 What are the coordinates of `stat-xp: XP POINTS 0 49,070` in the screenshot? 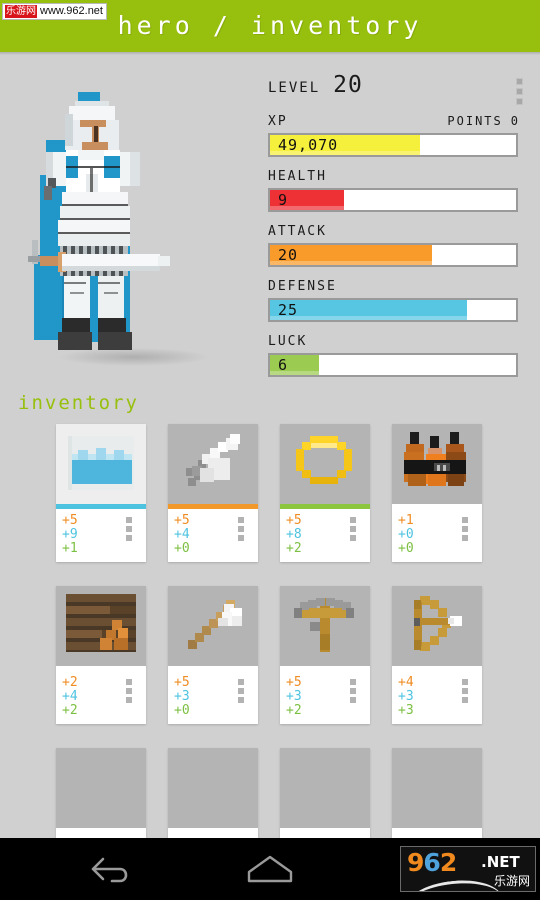 It's located at (394, 135).